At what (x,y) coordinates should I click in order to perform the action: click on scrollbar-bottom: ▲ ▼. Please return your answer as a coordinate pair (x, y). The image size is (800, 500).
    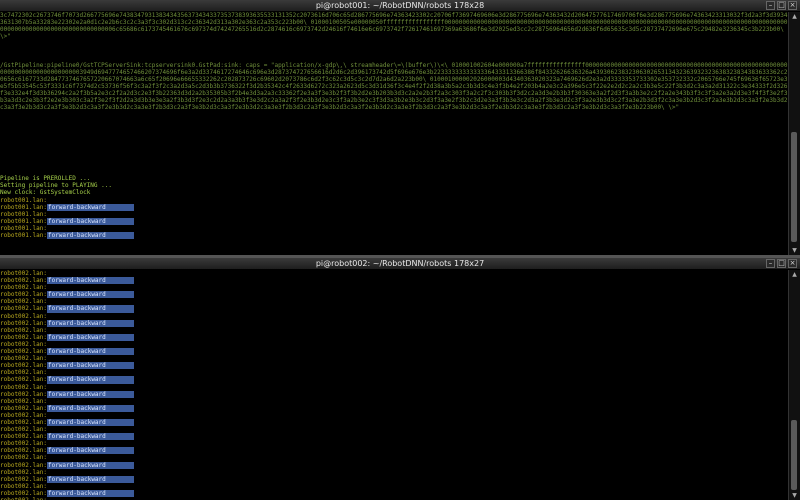
    Looking at the image, I should click on (794, 385).